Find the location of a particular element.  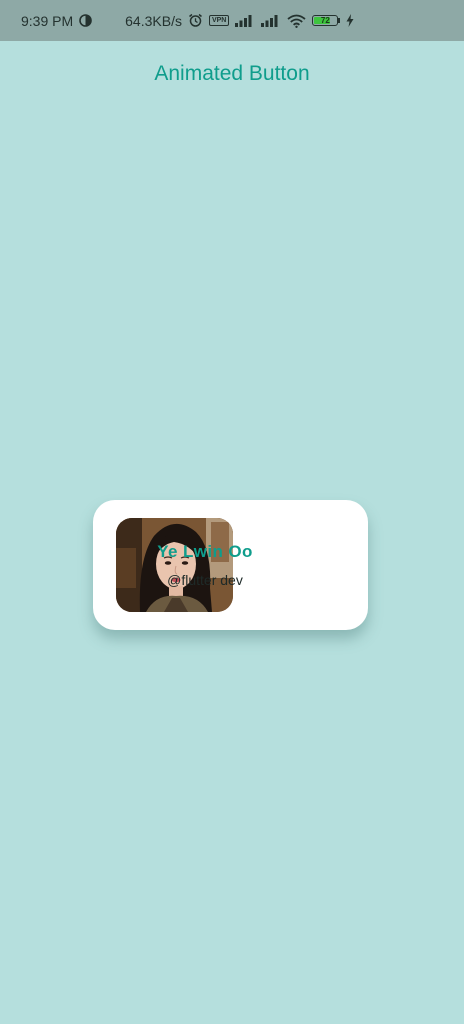

status-time: 9:39 PM is located at coordinates (47, 20).